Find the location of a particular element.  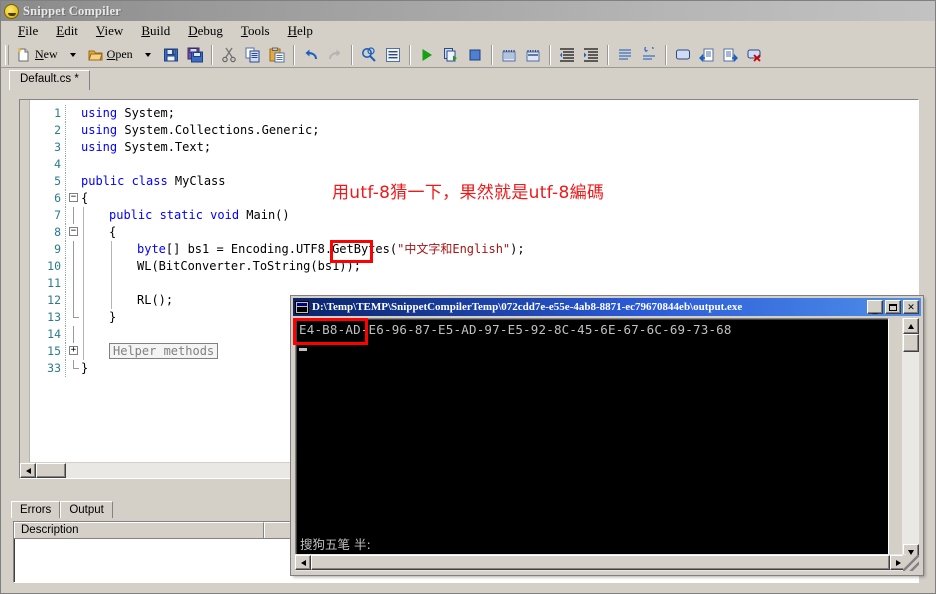

console-minimize-button: _ is located at coordinates (875, 307).